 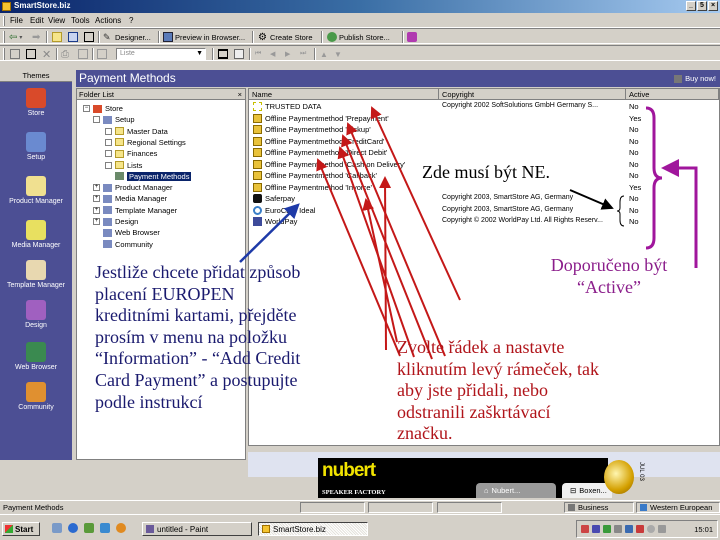 What do you see at coordinates (57, 37) in the screenshot?
I see `folder-button` at bounding box center [57, 37].